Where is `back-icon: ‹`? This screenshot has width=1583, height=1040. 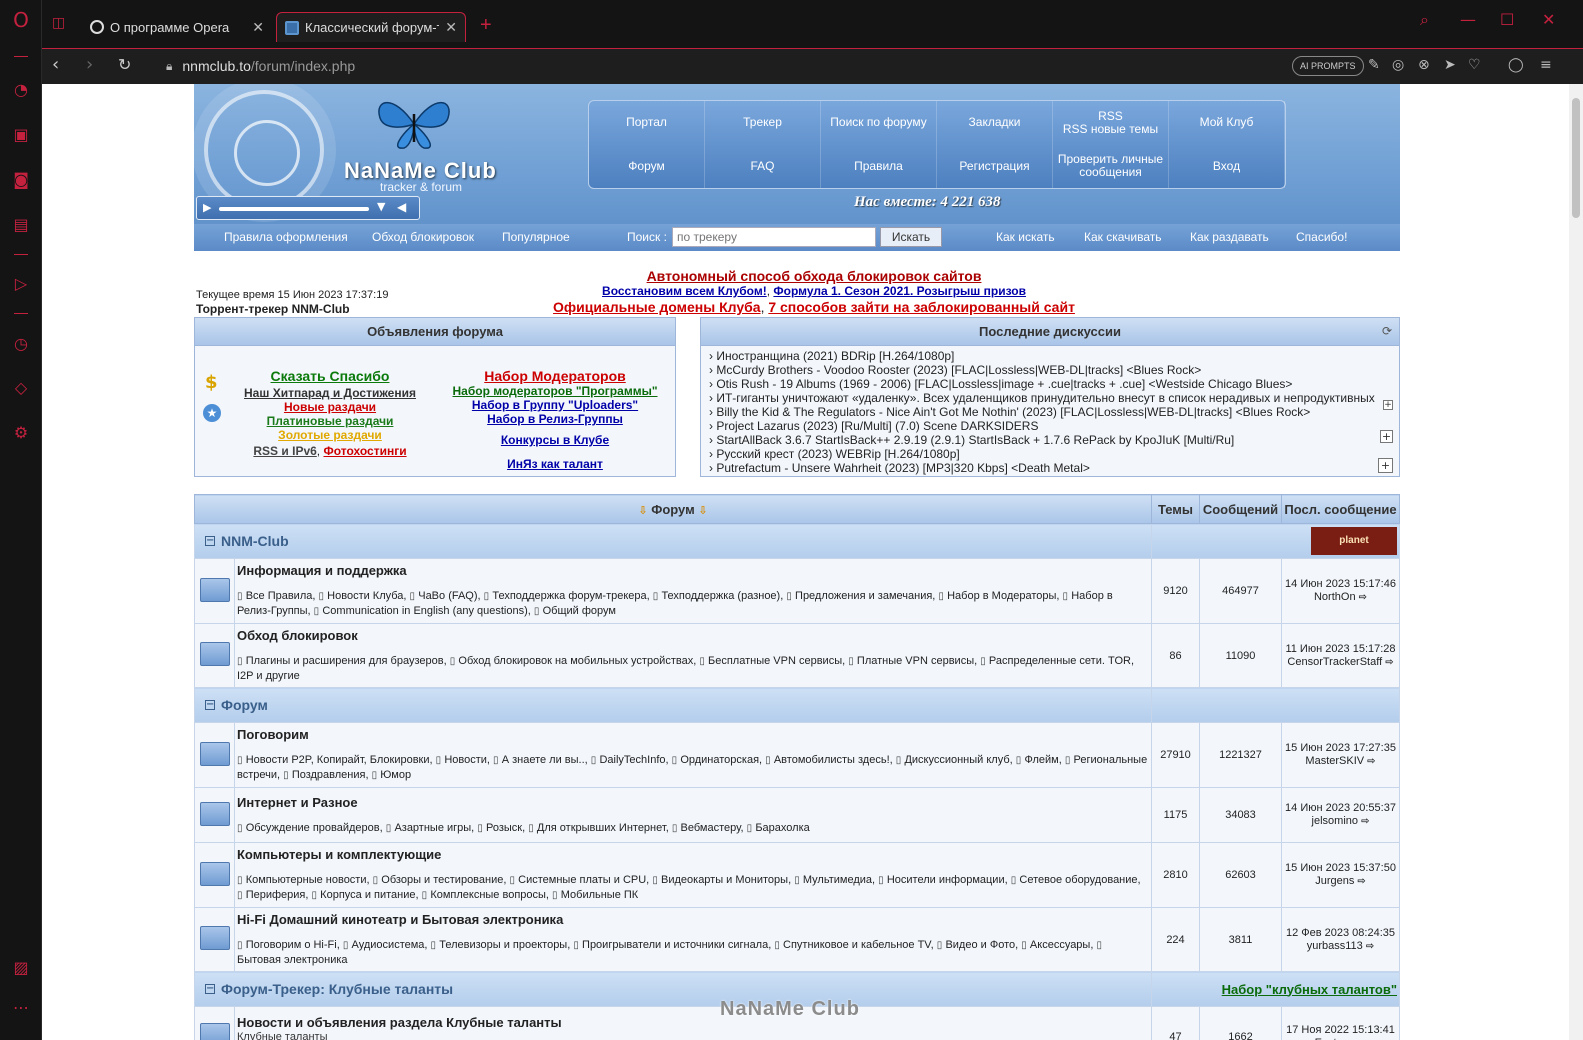 back-icon: ‹ is located at coordinates (55, 64).